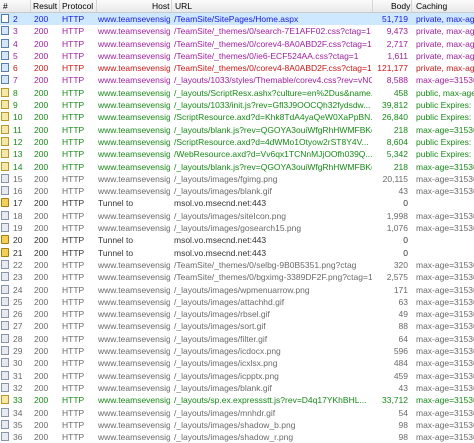 This screenshot has height=443, width=474. I want to click on image-icon, so click(5, 228).